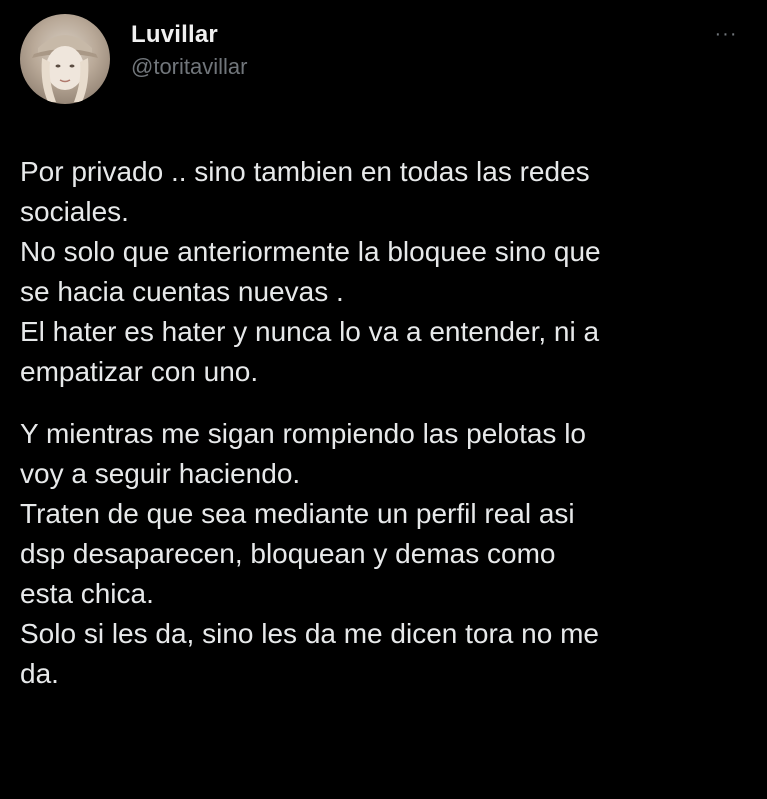 The height and width of the screenshot is (799, 767). What do you see at coordinates (87, 593) in the screenshot?
I see `tweet-line: esta chica.` at bounding box center [87, 593].